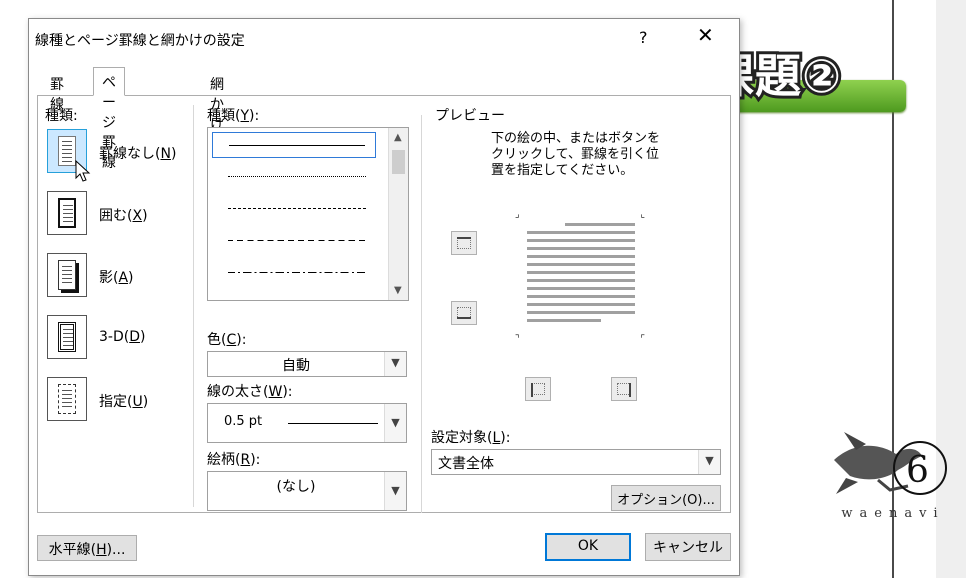 Image resolution: width=966 pixels, height=578 pixels. I want to click on color-label: 色(C):, so click(227, 340).